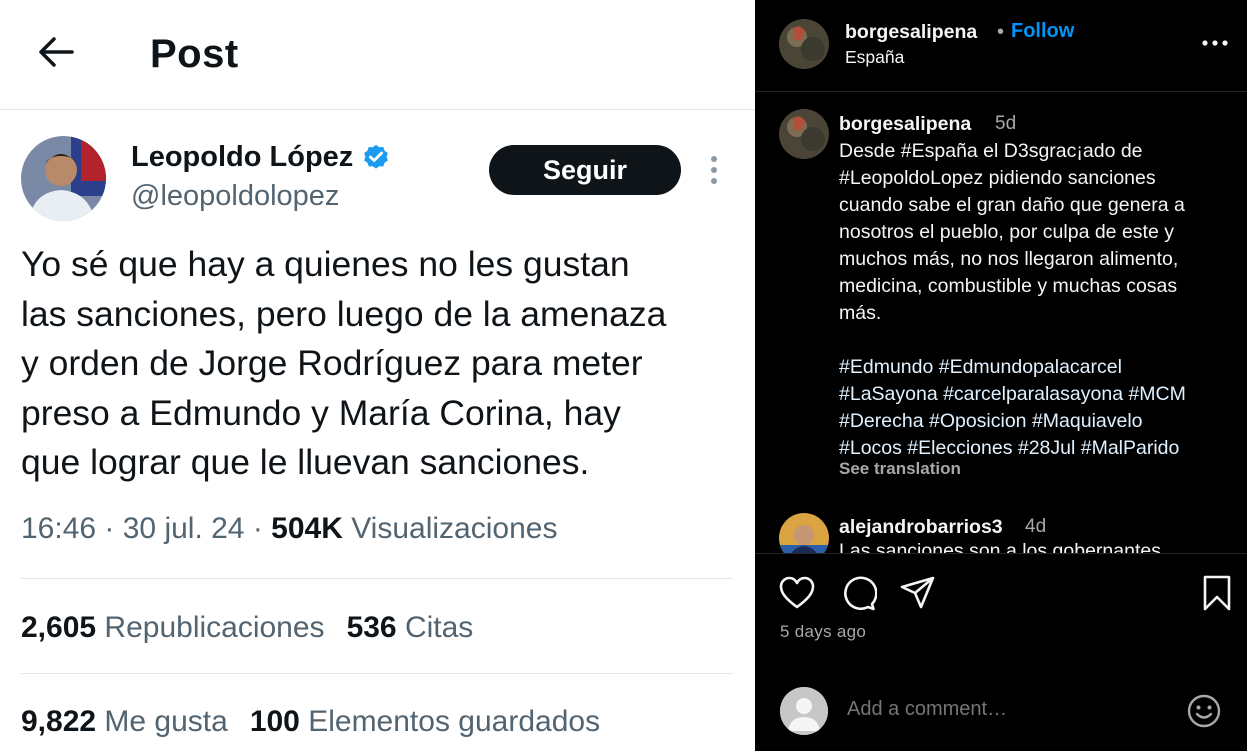 The height and width of the screenshot is (751, 1247). Describe the element at coordinates (376, 156) in the screenshot. I see `verified-badge-icon` at that location.